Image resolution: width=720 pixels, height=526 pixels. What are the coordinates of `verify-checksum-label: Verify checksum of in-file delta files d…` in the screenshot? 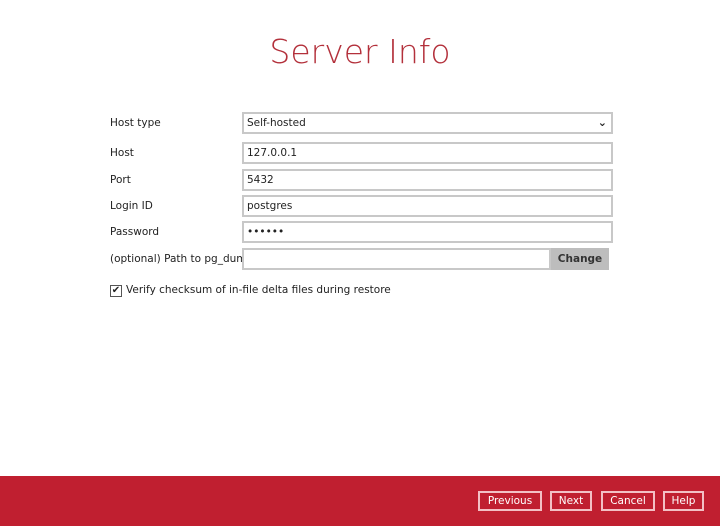 It's located at (258, 290).